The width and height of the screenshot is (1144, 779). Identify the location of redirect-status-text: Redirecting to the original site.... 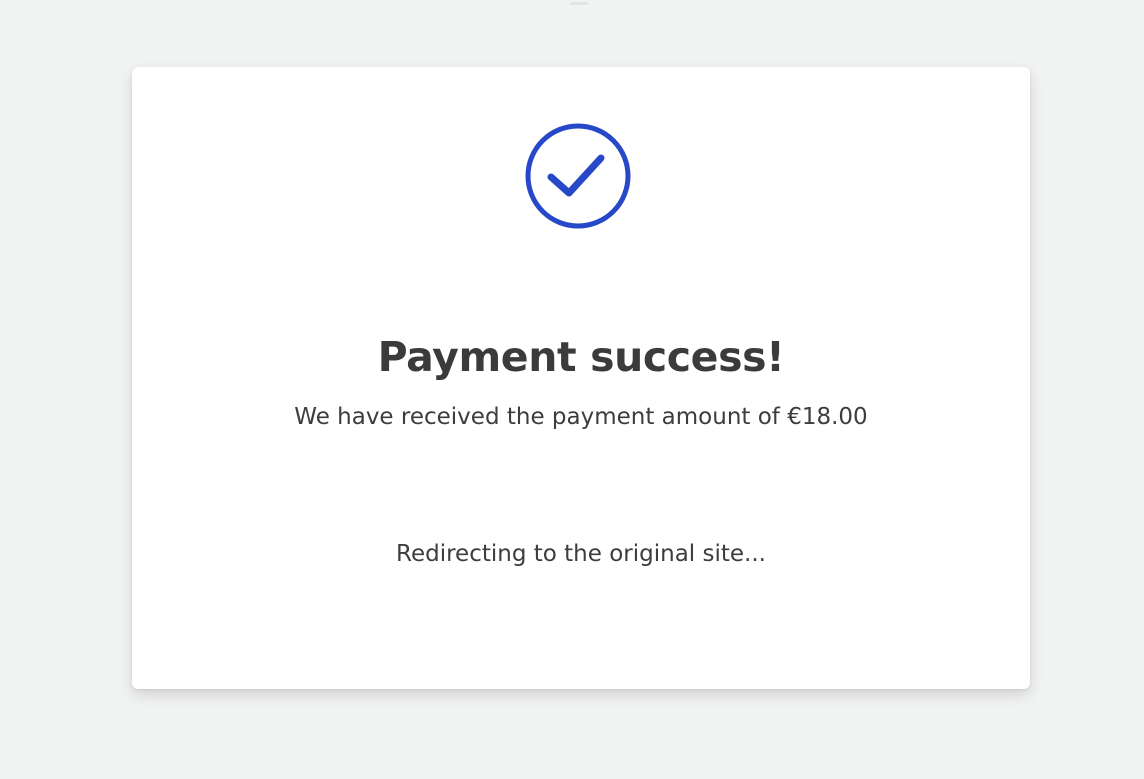
(581, 554).